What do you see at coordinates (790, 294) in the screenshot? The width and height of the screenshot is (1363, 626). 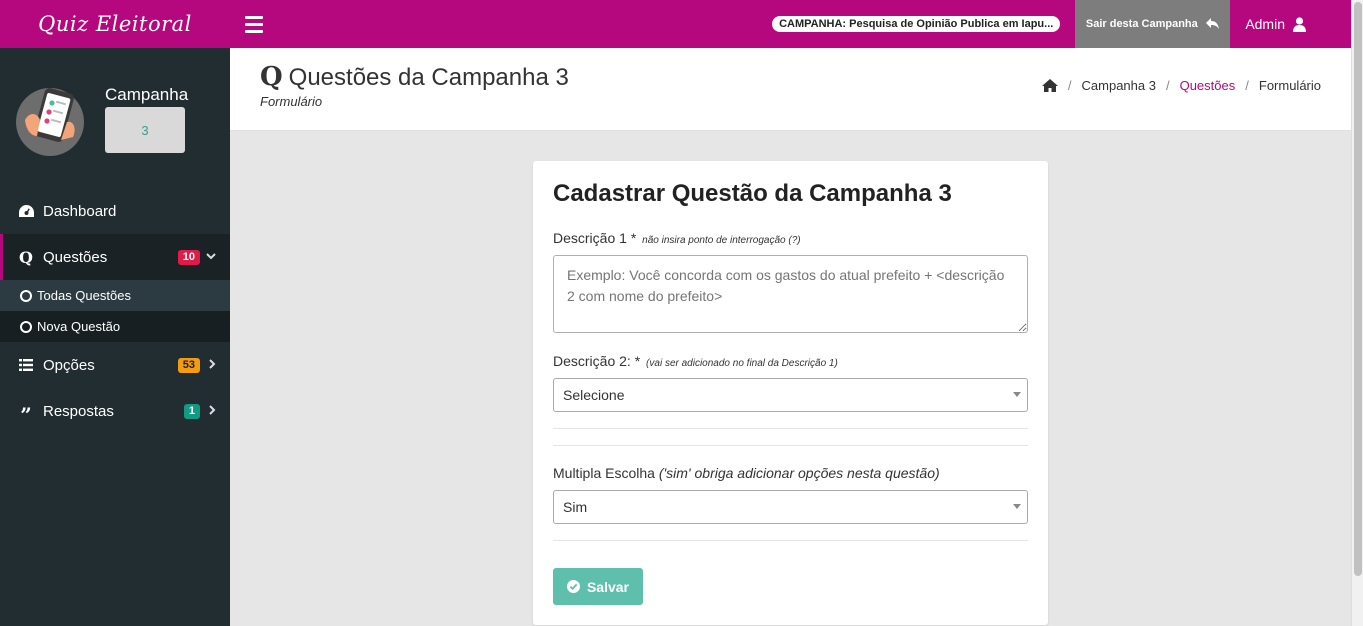 I see `desc1-textarea` at bounding box center [790, 294].